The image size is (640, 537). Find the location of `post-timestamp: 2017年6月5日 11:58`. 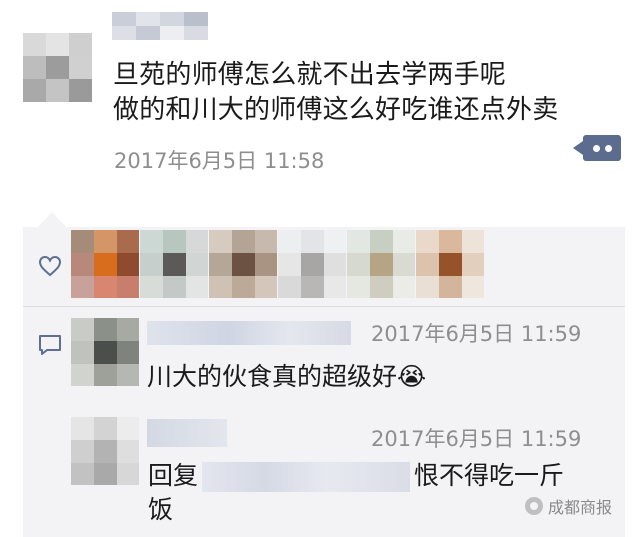

post-timestamp: 2017年6月5日 11:58 is located at coordinates (219, 161).